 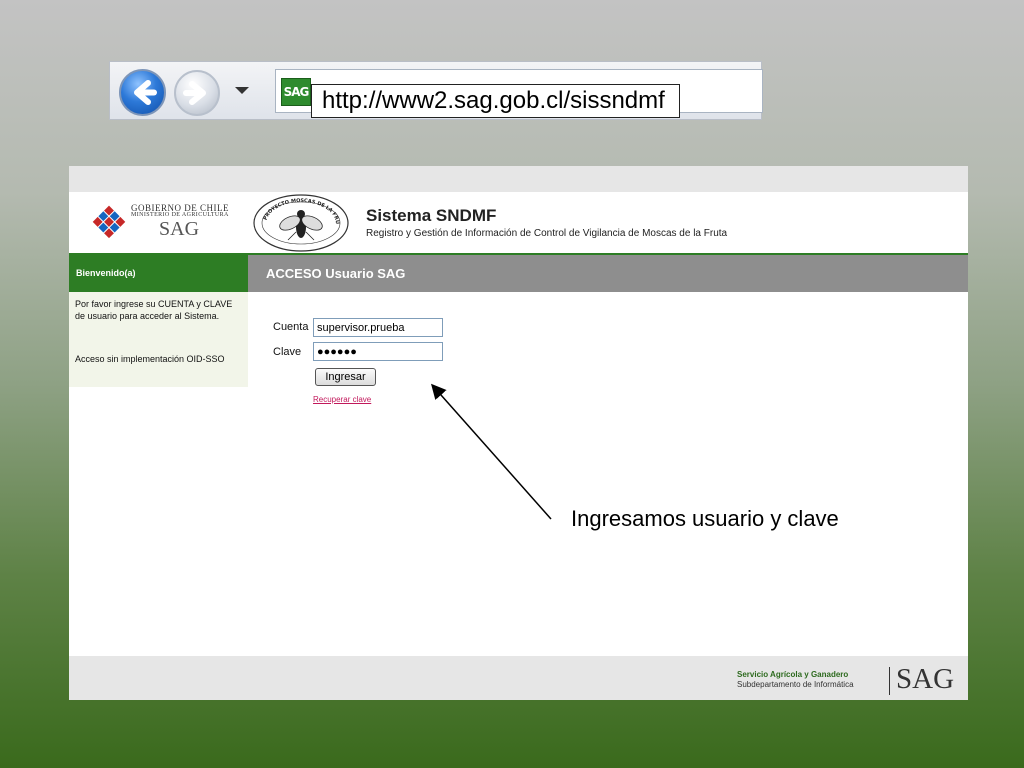 I want to click on annotation-arrow-icon, so click(x=491, y=451).